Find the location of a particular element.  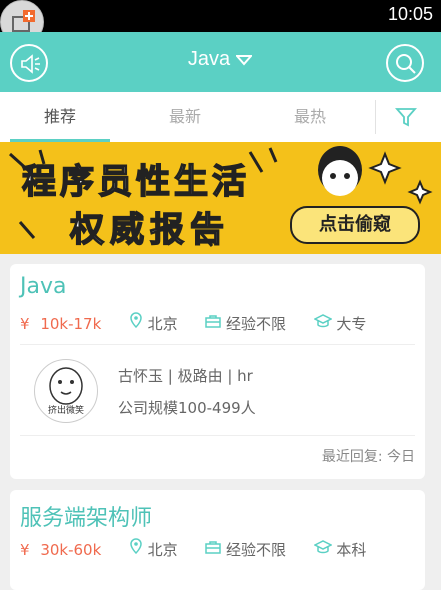

job-meta: ¥ 10k-17k 北京 经验不限 大专 is located at coordinates (193, 323).